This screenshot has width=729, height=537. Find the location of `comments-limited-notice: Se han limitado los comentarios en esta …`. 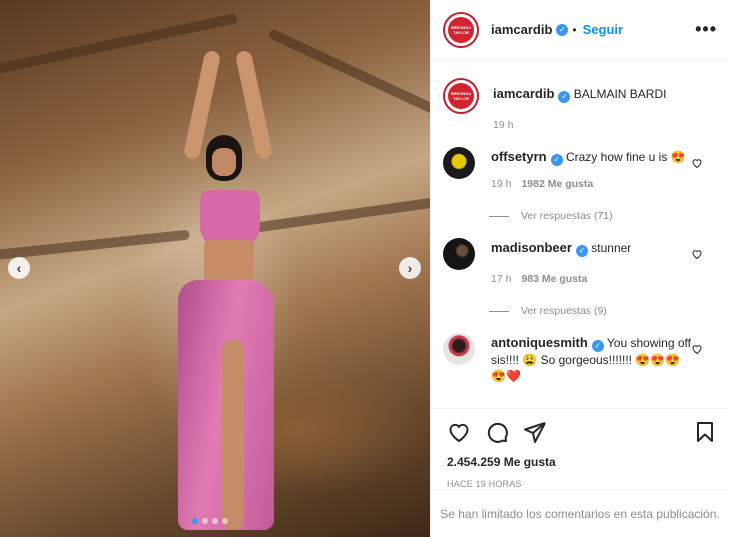

comments-limited-notice: Se han limitado los comentarios en esta … is located at coordinates (580, 513).